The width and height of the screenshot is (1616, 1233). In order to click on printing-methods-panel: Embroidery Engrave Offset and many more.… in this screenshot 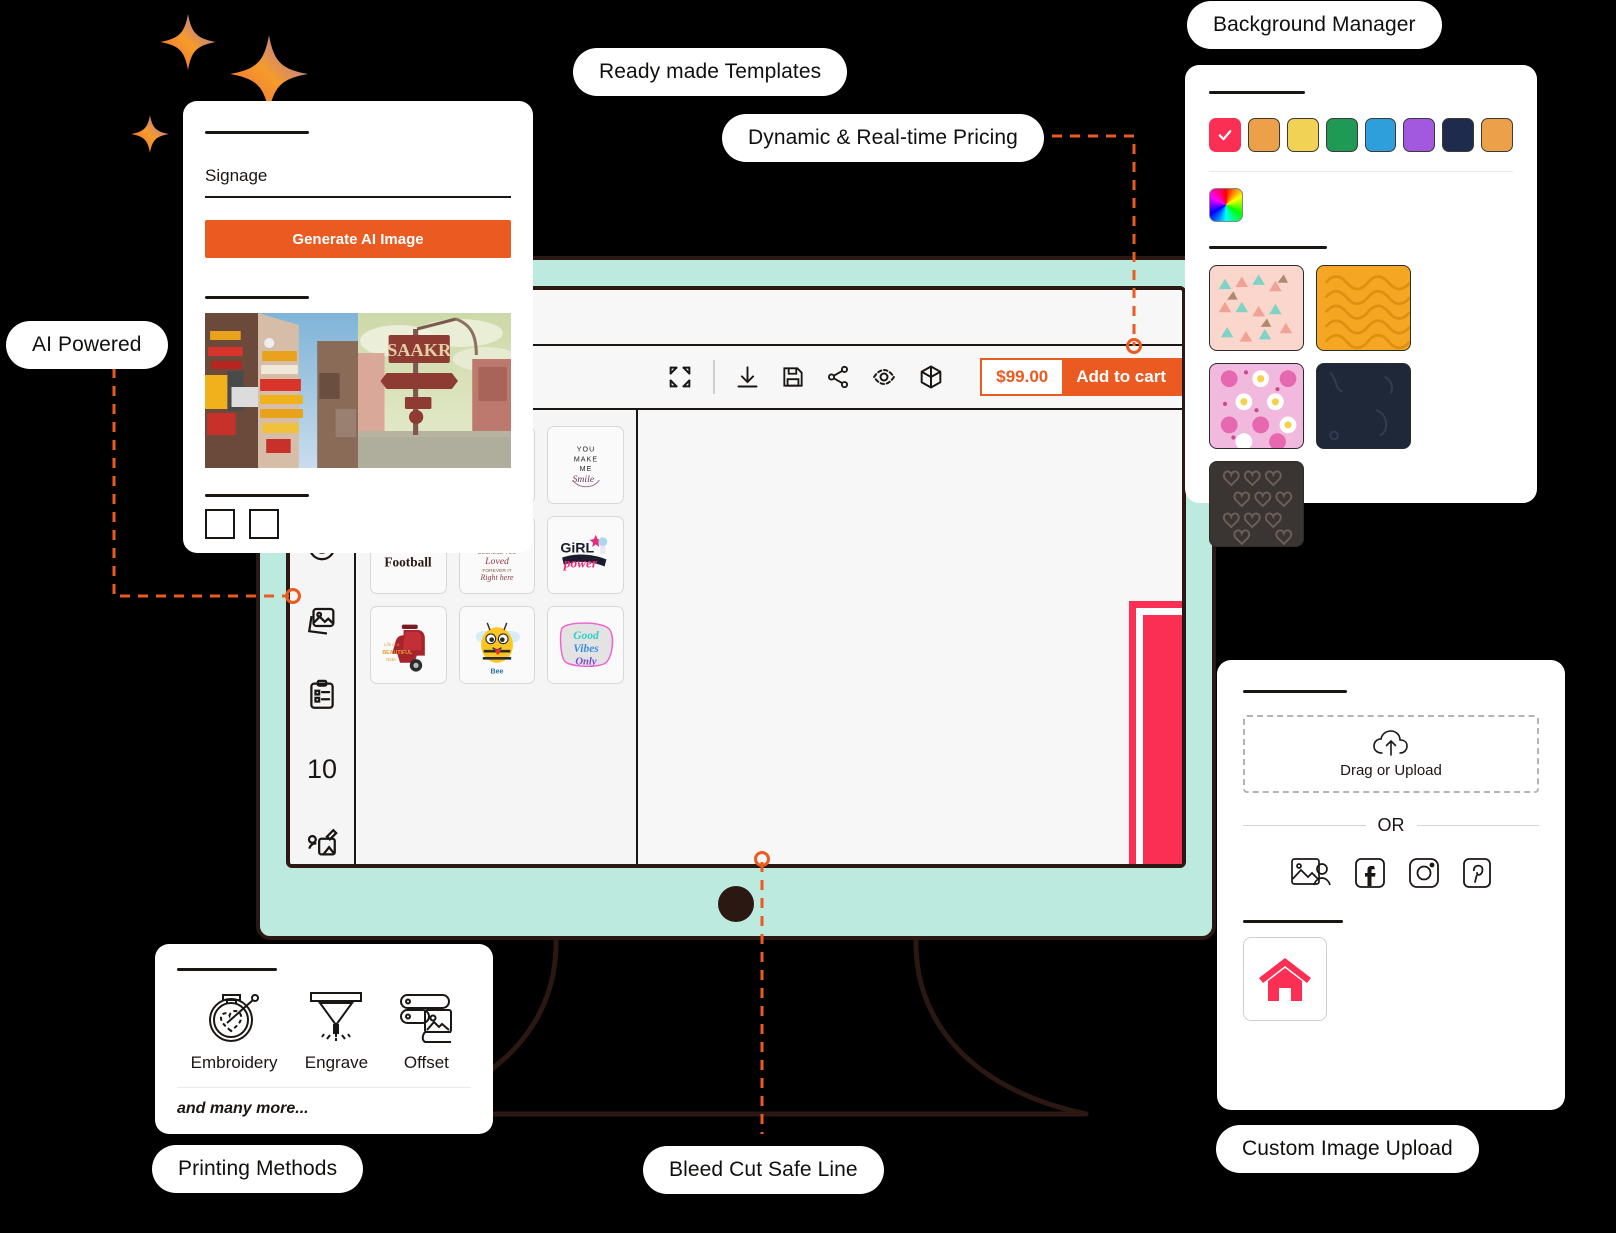, I will do `click(324, 1039)`.